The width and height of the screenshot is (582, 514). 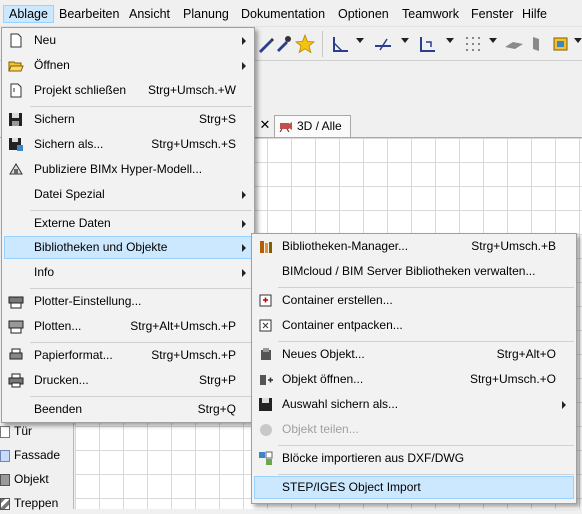 I want to click on tool-curtain-wall: Fassade, so click(x=30, y=455).